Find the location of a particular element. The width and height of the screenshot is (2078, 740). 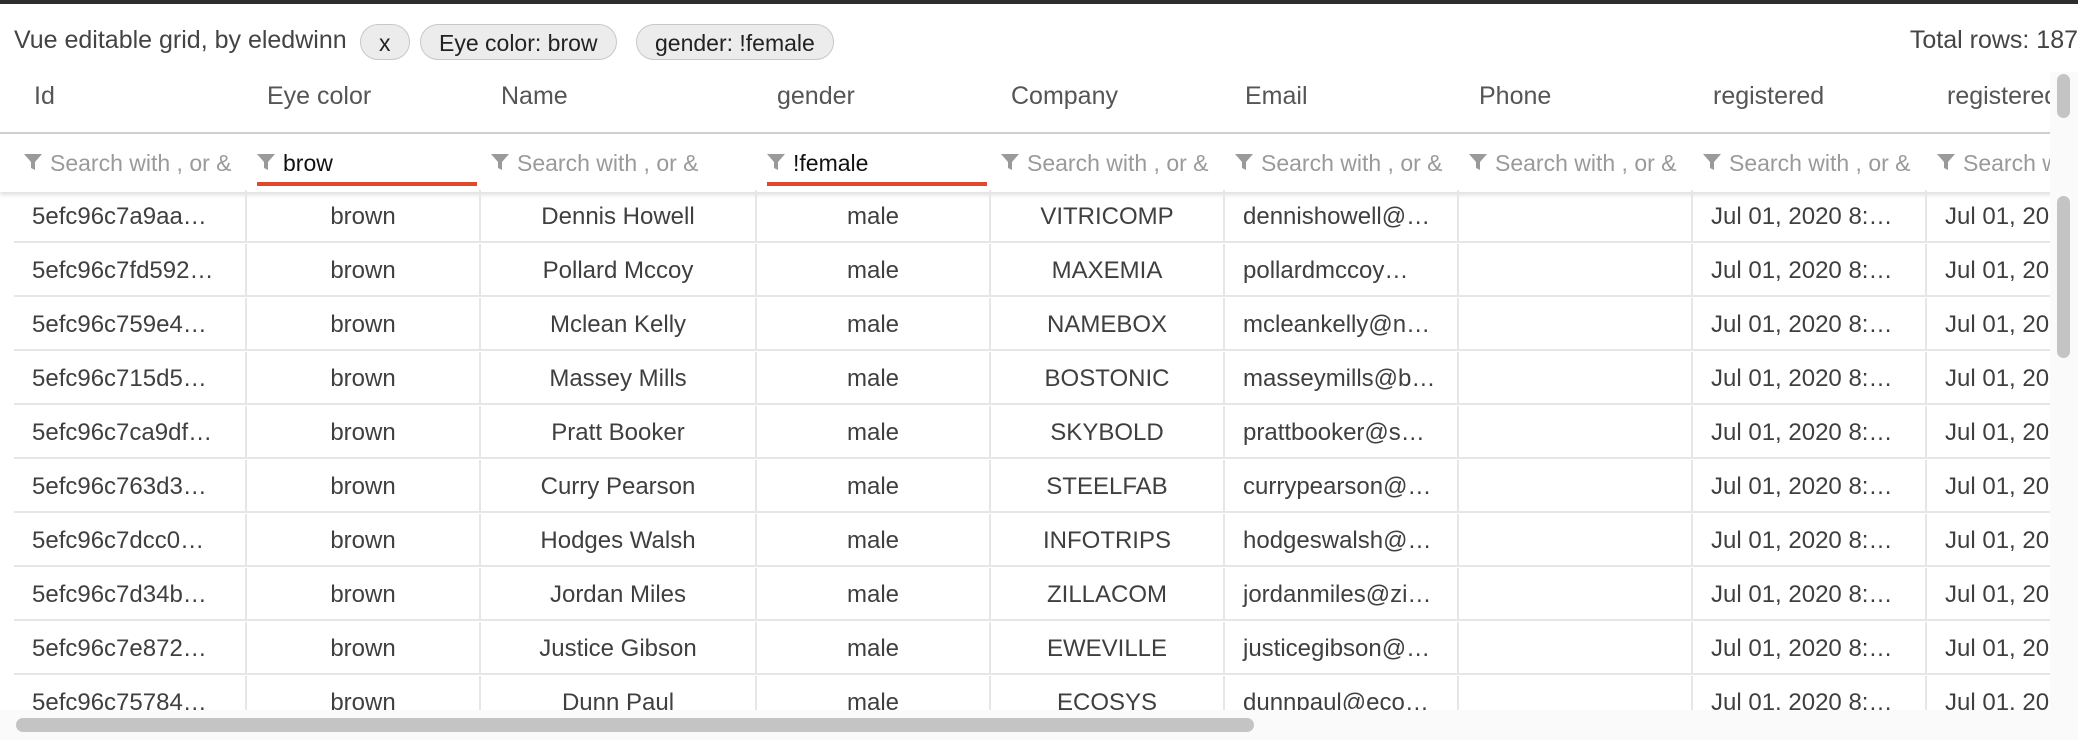

cell-name: Pratt Booker is located at coordinates (619, 432).